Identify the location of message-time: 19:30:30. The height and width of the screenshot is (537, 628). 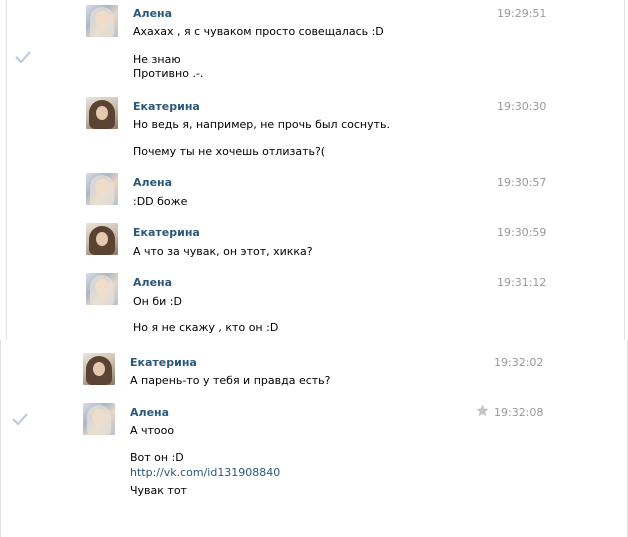
(522, 106).